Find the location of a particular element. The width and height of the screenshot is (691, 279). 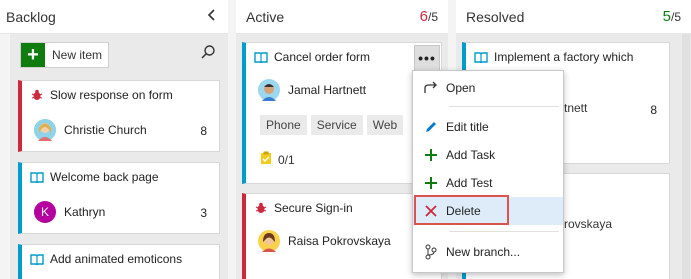

menu-item-open: Open is located at coordinates (488, 88).